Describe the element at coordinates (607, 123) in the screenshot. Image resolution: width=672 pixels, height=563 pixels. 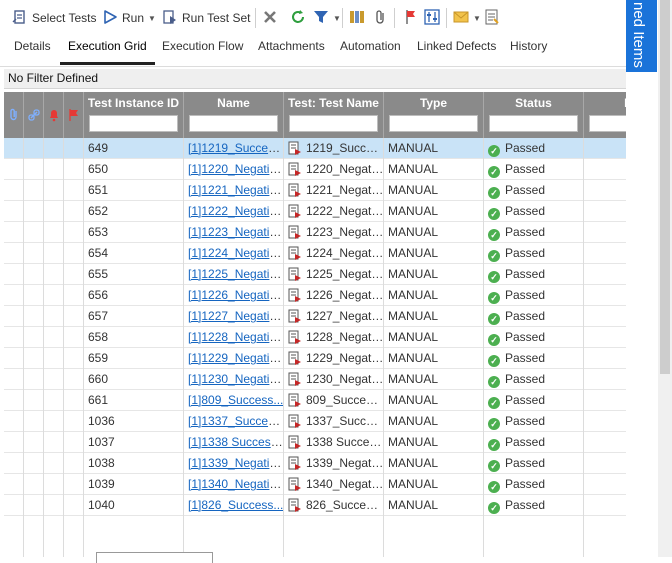
I see `item-filter-input` at that location.